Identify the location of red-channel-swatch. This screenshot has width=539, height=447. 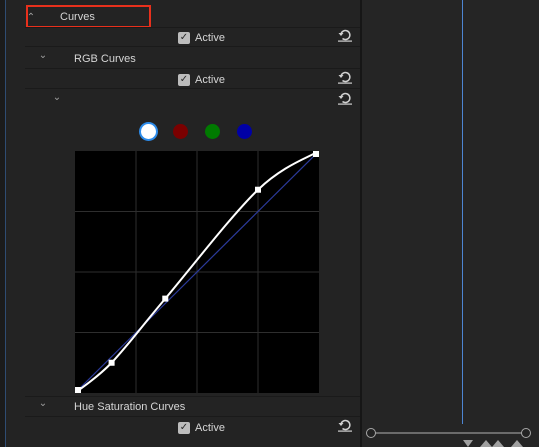
(180, 131).